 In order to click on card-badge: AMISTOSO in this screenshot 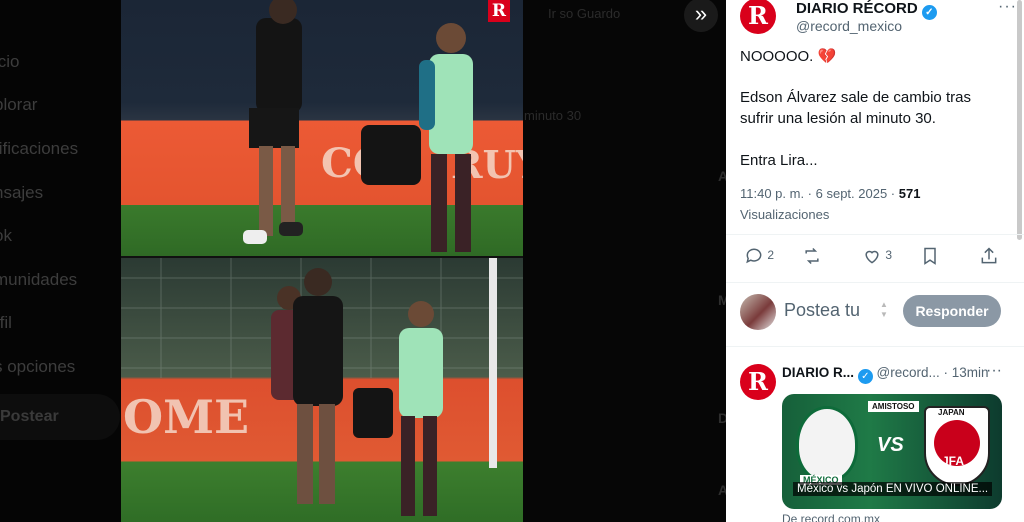, I will do `click(893, 406)`.